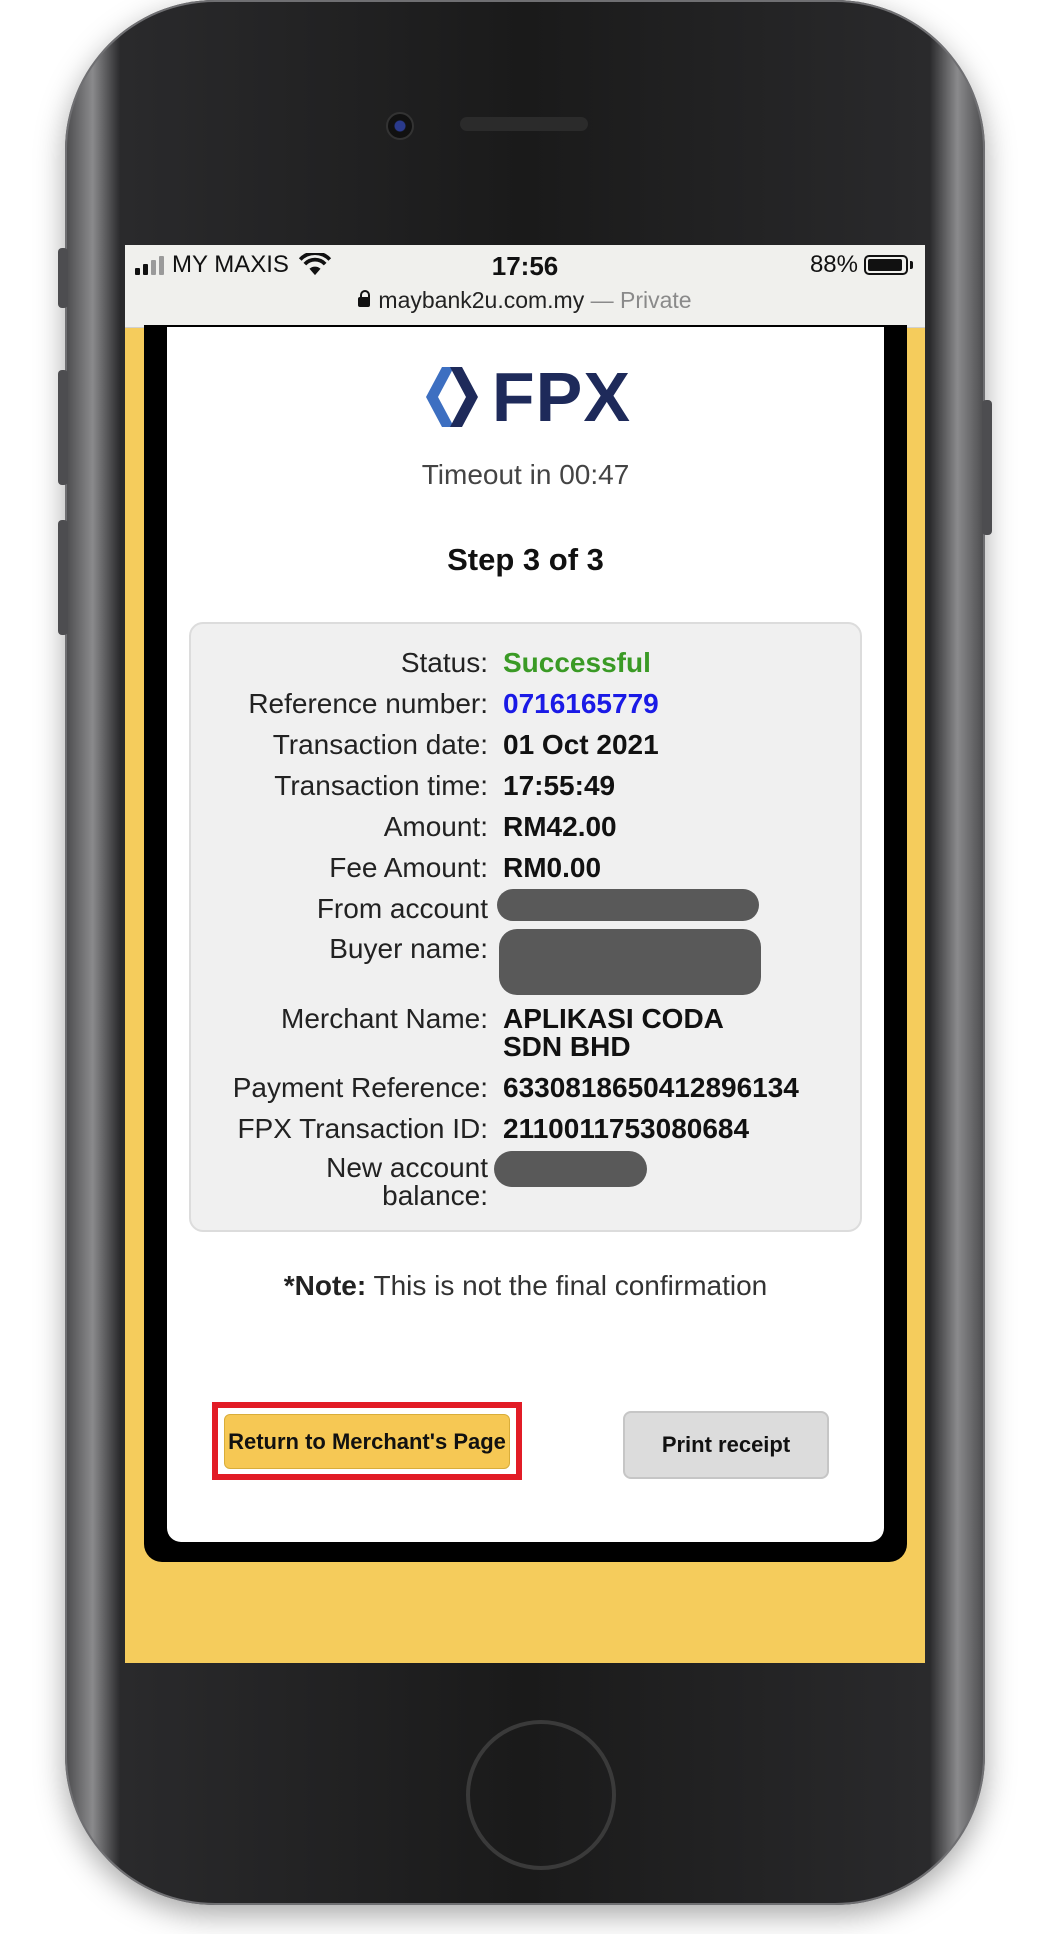 The image size is (1050, 1934). I want to click on fpx-id-label: FPX Transaction ID:, so click(362, 1128).